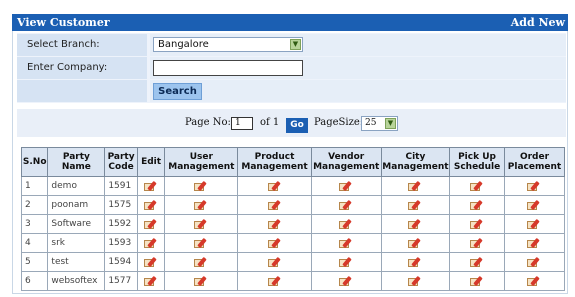 This screenshot has width=575, height=297. Describe the element at coordinates (293, 224) in the screenshot. I see `table-row: 3 Software 1592` at that location.